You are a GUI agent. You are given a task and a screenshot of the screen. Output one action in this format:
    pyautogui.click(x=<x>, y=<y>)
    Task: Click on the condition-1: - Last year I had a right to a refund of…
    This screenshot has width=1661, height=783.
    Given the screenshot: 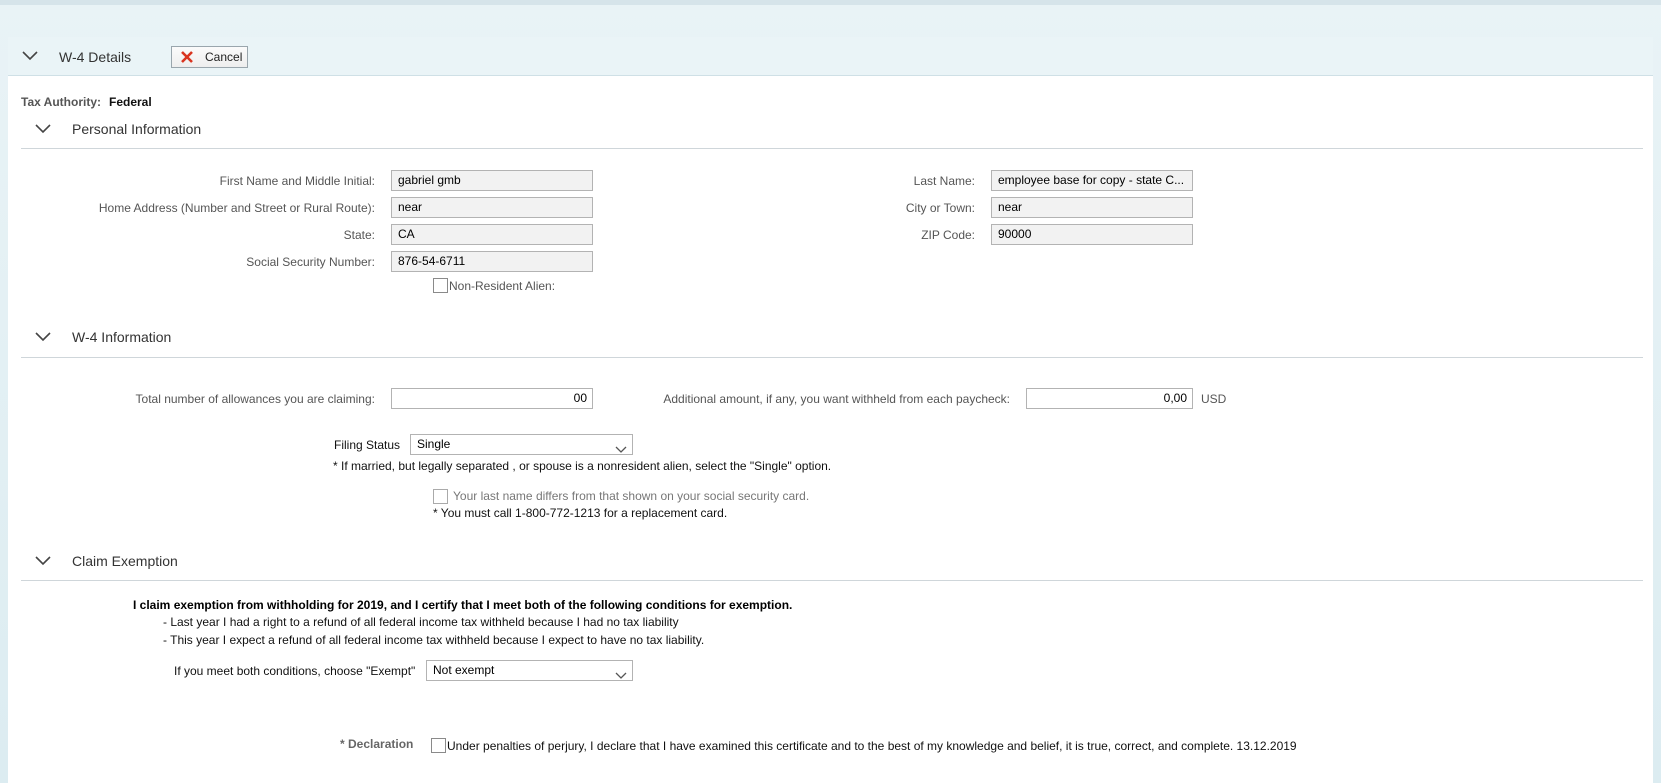 What is the action you would take?
    pyautogui.click(x=421, y=622)
    